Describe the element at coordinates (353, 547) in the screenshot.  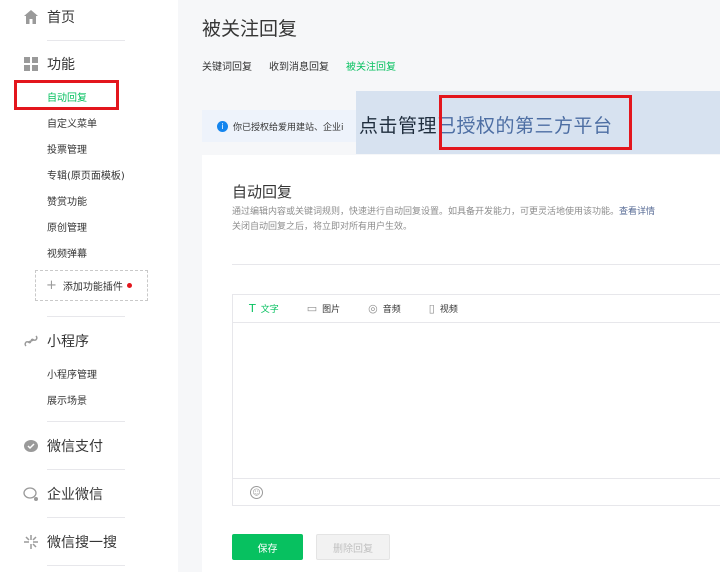
I see `delete-reply-button: 删除回复` at that location.